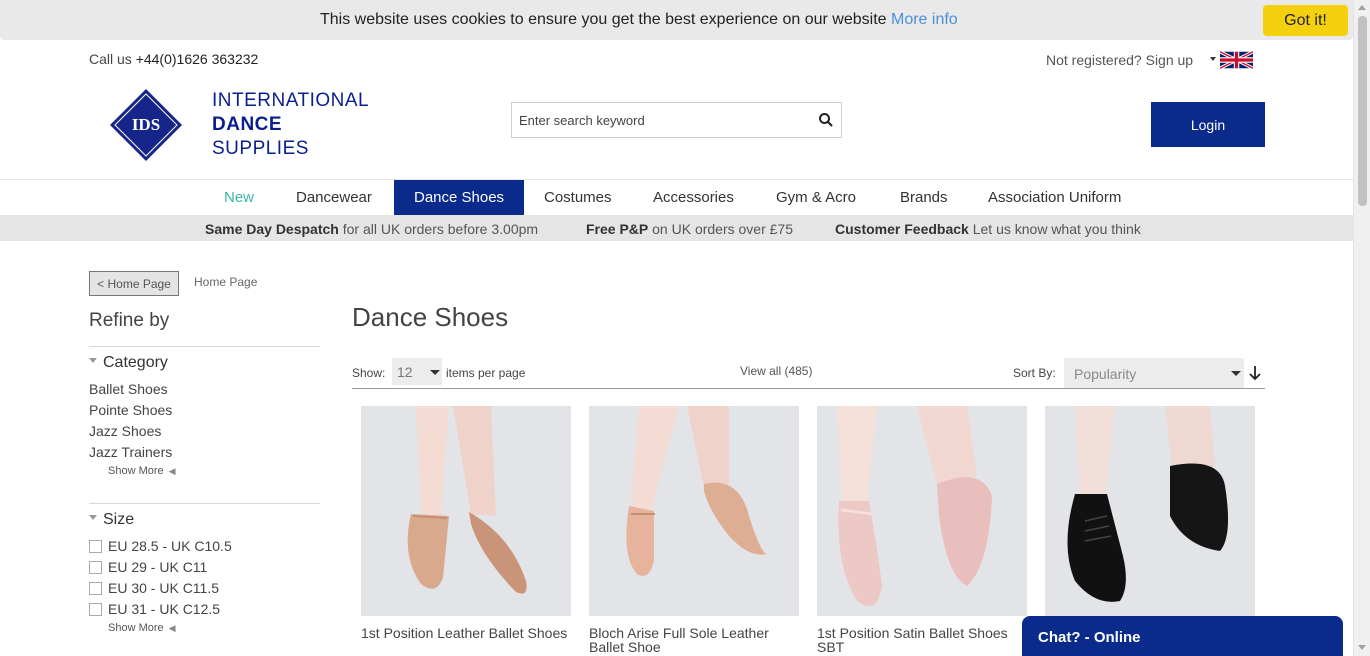 The width and height of the screenshot is (1370, 656). I want to click on logo-wordmark: INTERNATIONAL DANCE SUPPLIES, so click(290, 125).